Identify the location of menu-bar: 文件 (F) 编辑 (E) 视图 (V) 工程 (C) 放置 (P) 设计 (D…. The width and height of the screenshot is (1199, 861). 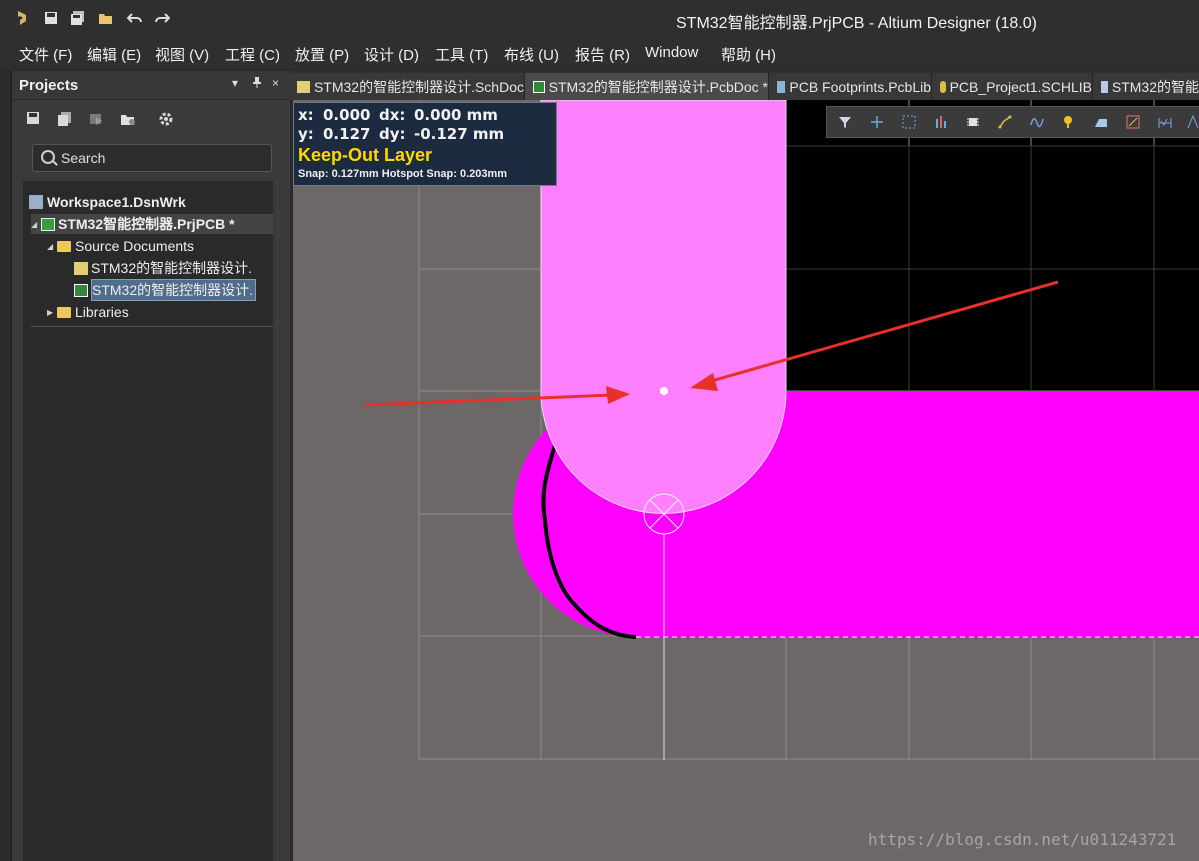
(599, 53).